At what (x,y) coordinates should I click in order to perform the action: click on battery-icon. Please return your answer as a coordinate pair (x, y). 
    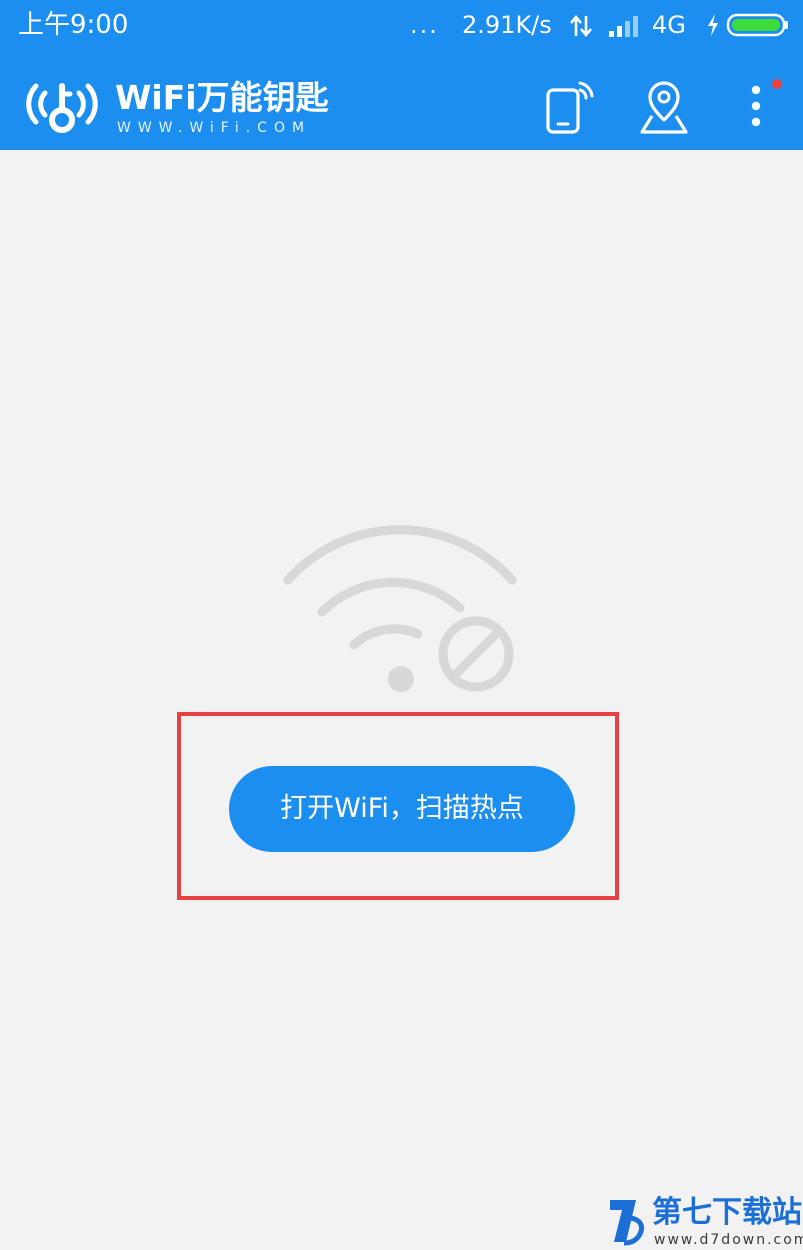
    Looking at the image, I should click on (757, 25).